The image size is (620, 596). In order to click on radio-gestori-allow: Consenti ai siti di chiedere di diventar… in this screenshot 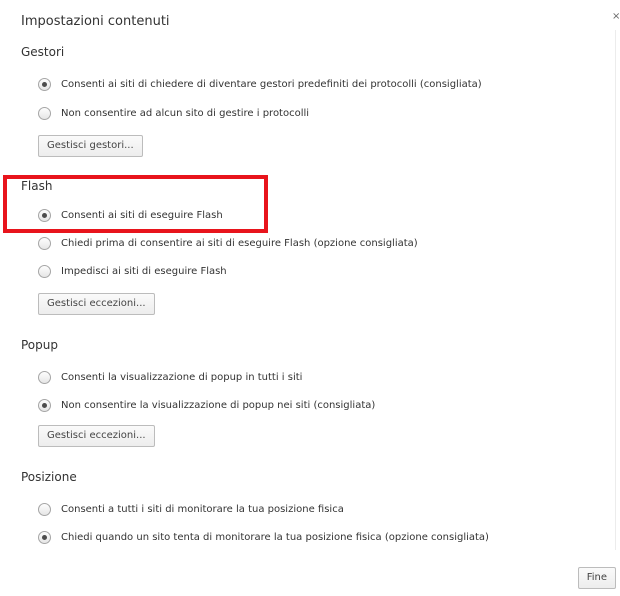, I will do `click(260, 84)`.